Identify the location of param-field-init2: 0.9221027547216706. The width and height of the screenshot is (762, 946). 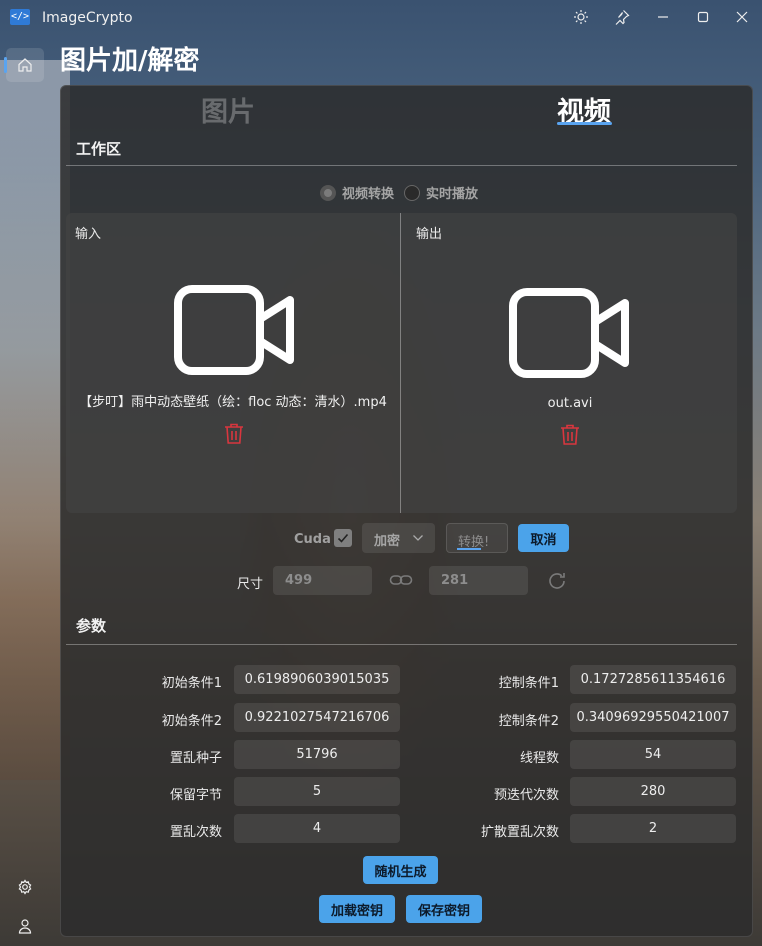
(317, 717).